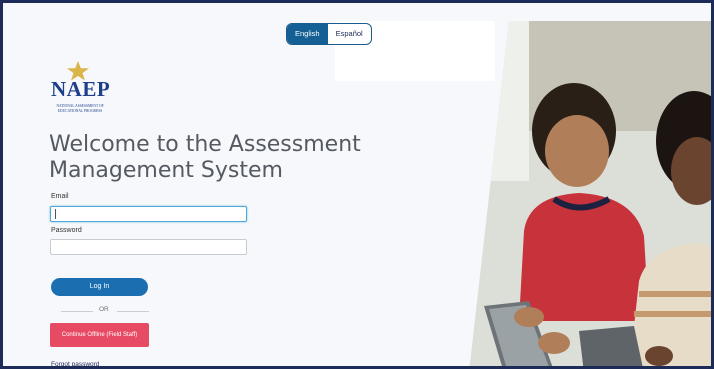  Describe the element at coordinates (60, 196) in the screenshot. I see `email-label: Email` at that location.